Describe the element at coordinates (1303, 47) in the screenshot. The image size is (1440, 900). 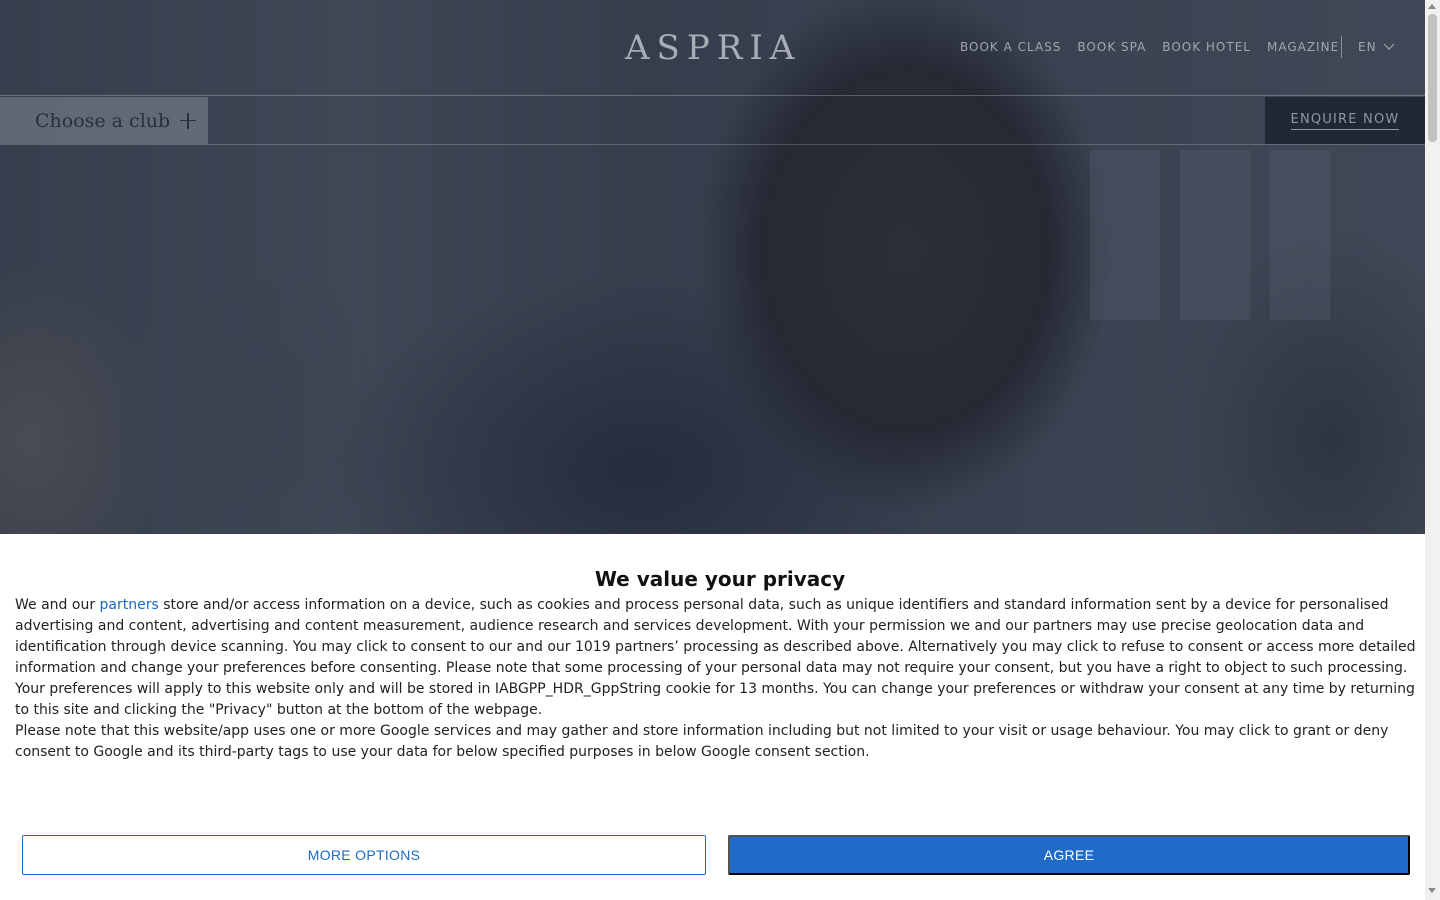
I see `nav-magazine: MAGAZINE` at that location.